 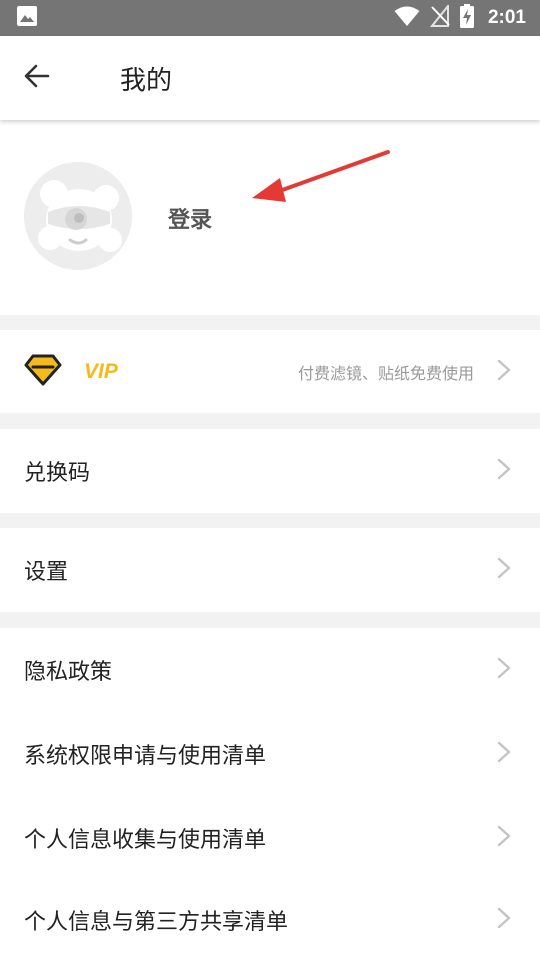 What do you see at coordinates (321, 176) in the screenshot?
I see `annotation-arrow-icon` at bounding box center [321, 176].